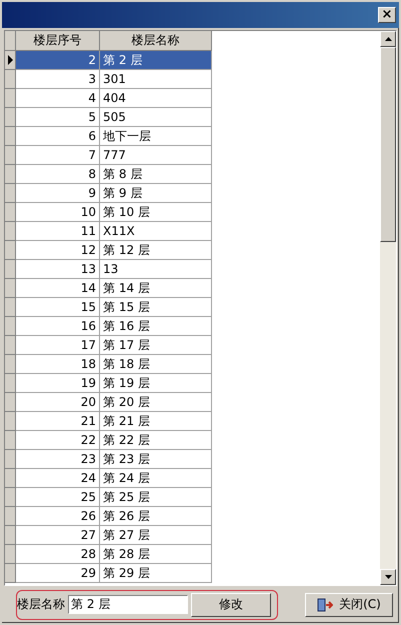 This screenshot has width=401, height=625. What do you see at coordinates (58, 136) in the screenshot?
I see `table-cell: 6` at bounding box center [58, 136].